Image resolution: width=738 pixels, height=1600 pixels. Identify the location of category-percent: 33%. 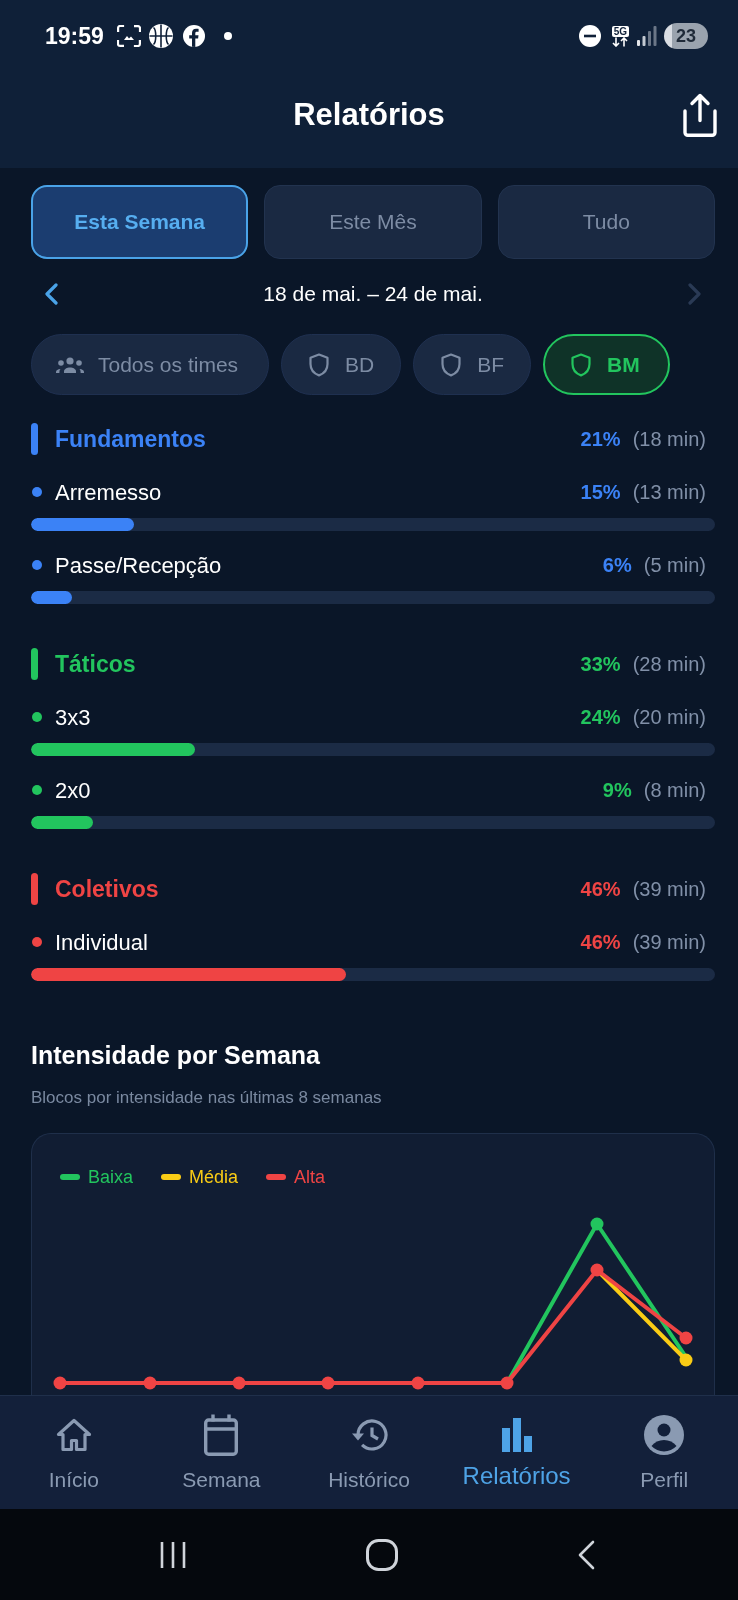
(600, 664).